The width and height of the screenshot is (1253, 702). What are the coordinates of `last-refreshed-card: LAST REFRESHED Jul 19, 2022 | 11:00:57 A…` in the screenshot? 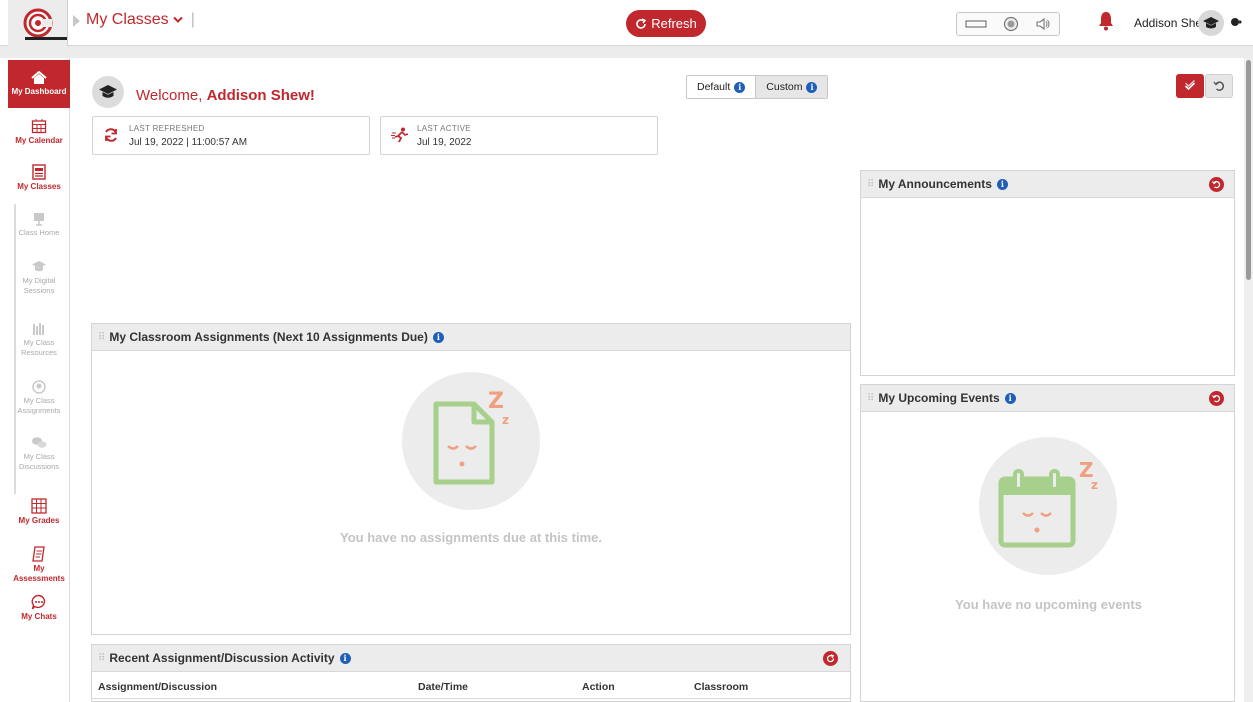 It's located at (231, 135).